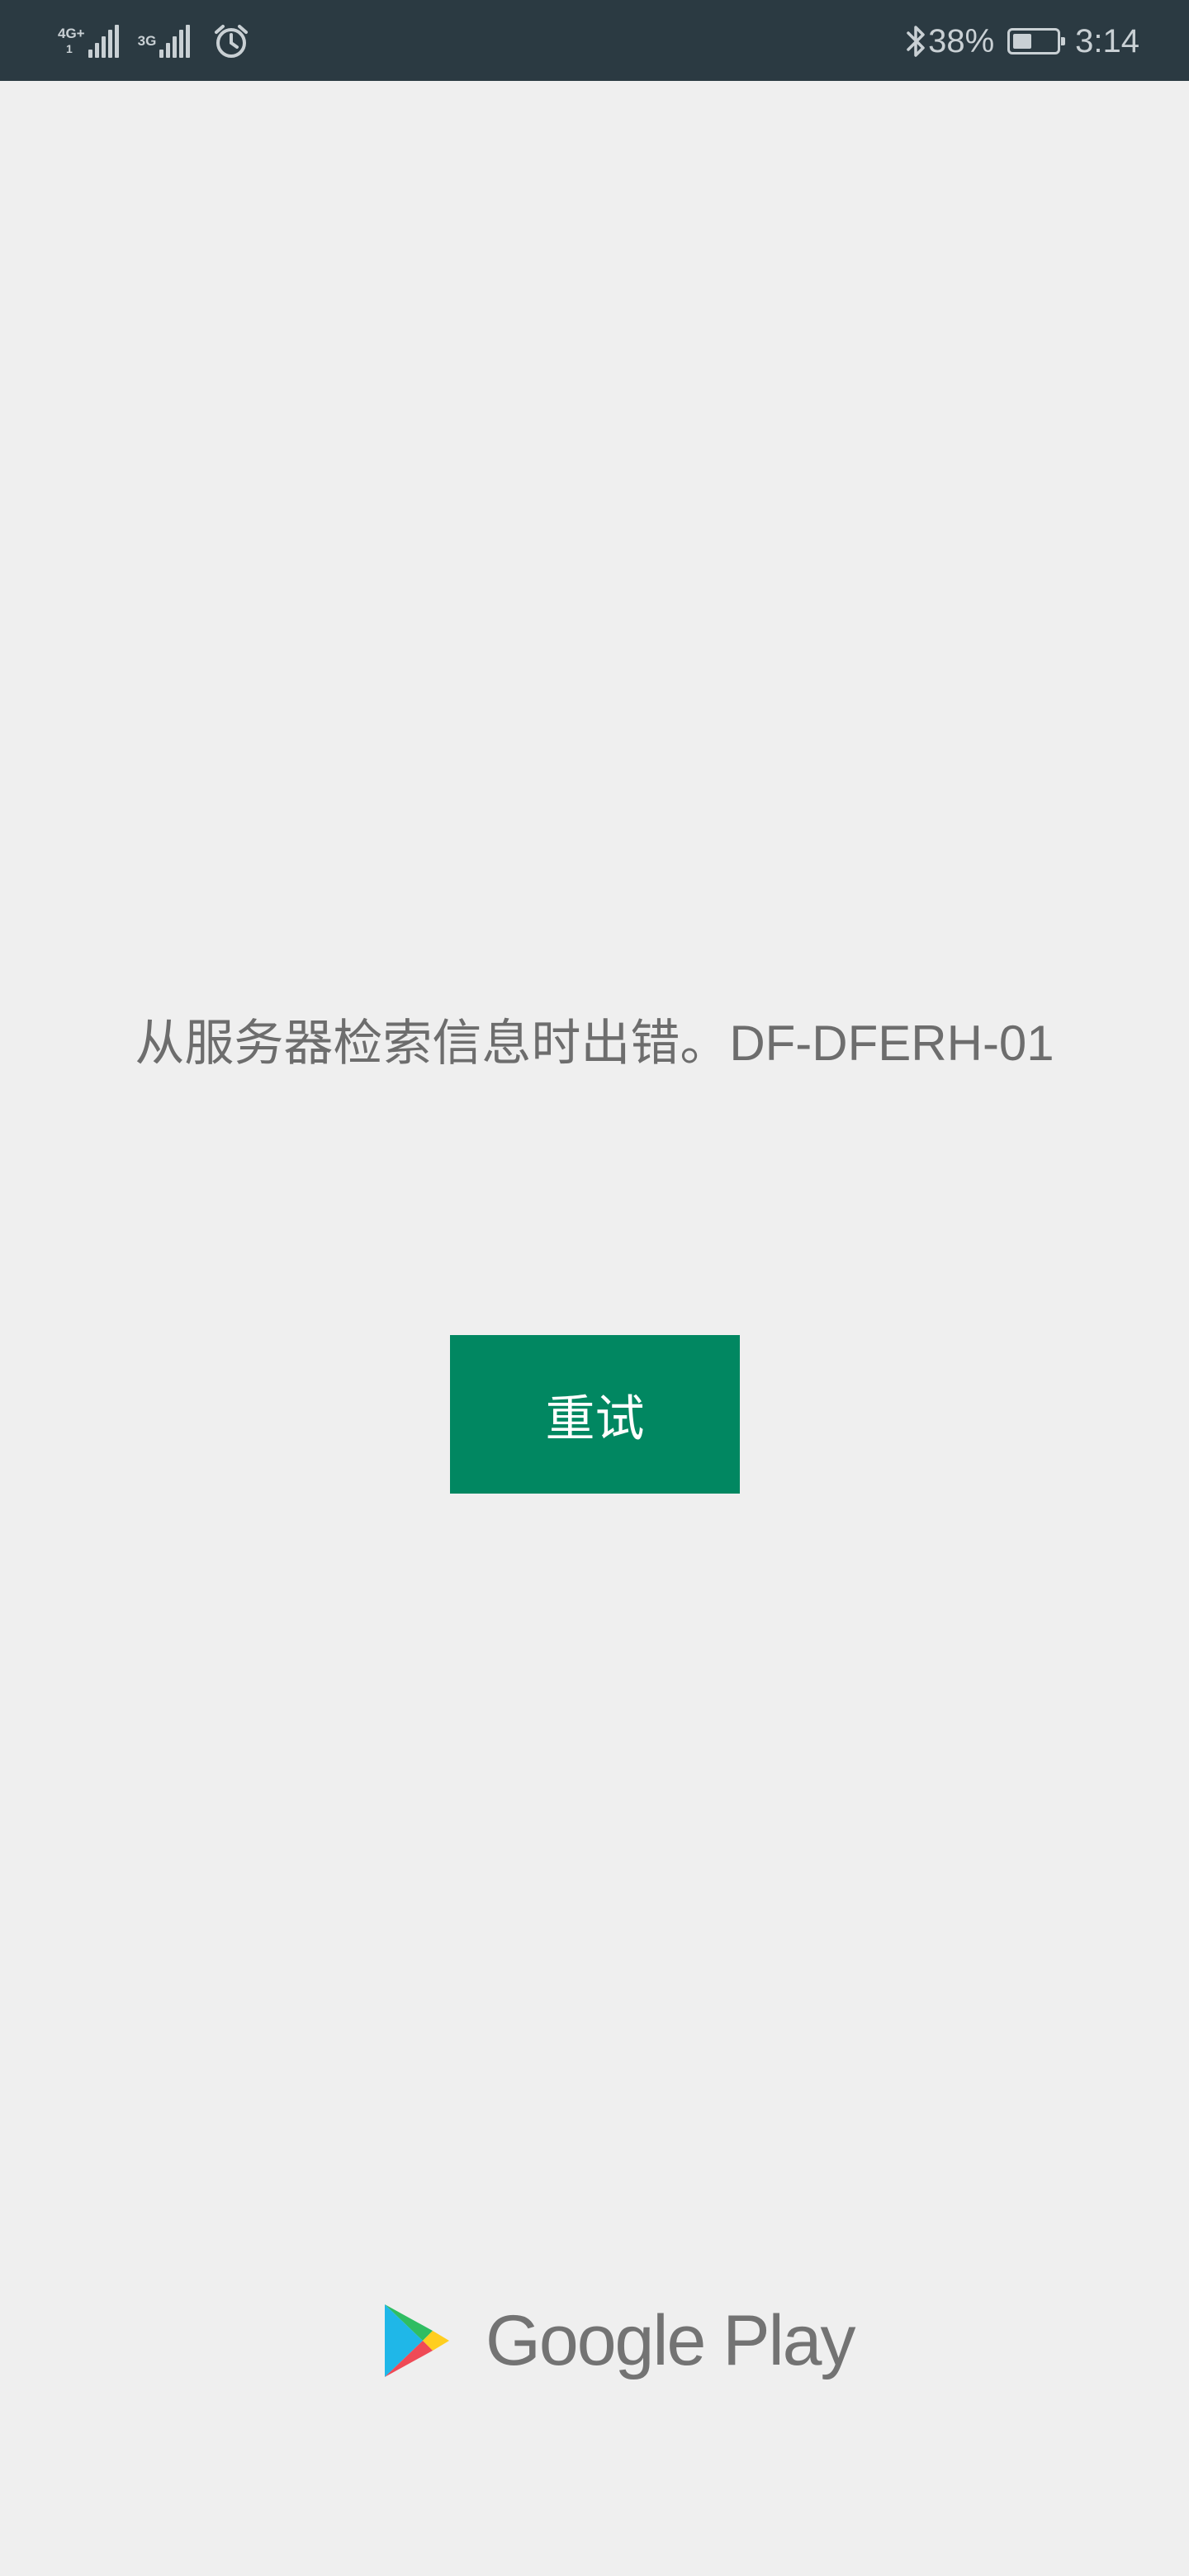 The image size is (1189, 2576). Describe the element at coordinates (594, 1043) in the screenshot. I see `error-message: 从服务器检索信息时出错。DF-DFERH-01` at that location.